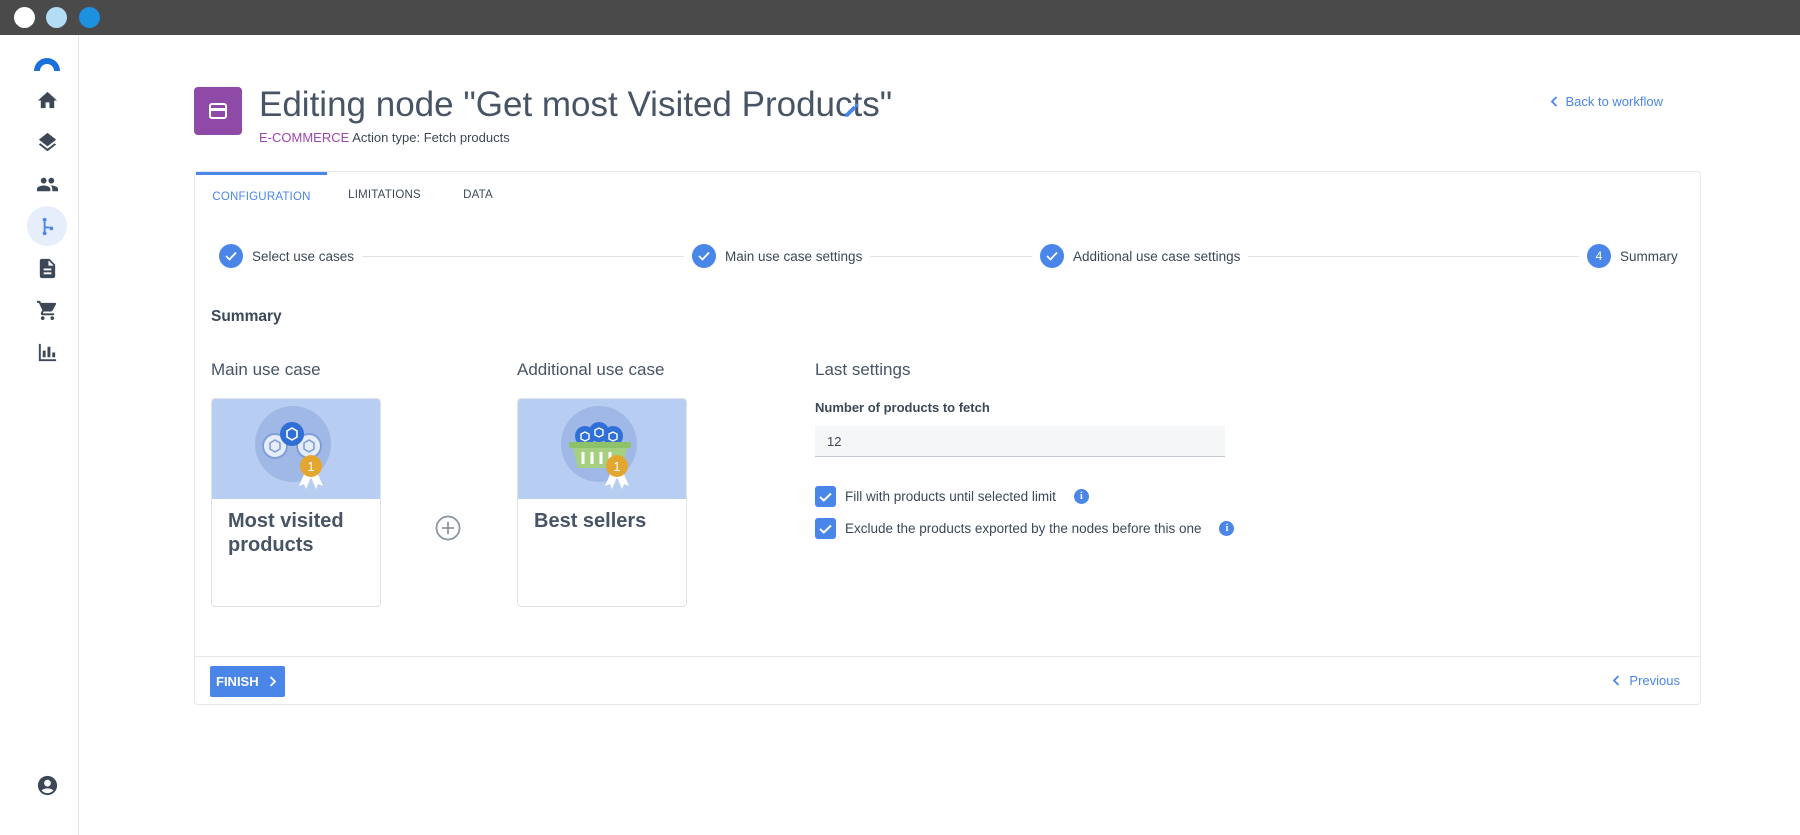  I want to click on node-subtitle: E-COMMERCE Action type: Fetch products, so click(384, 137).